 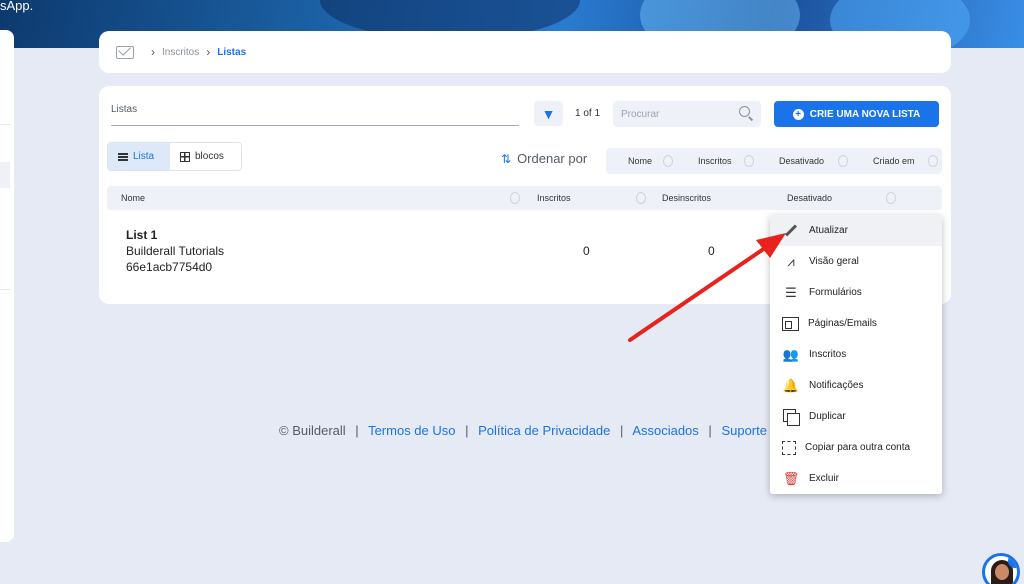 What do you see at coordinates (791, 417) in the screenshot?
I see `duplicate-icon` at bounding box center [791, 417].